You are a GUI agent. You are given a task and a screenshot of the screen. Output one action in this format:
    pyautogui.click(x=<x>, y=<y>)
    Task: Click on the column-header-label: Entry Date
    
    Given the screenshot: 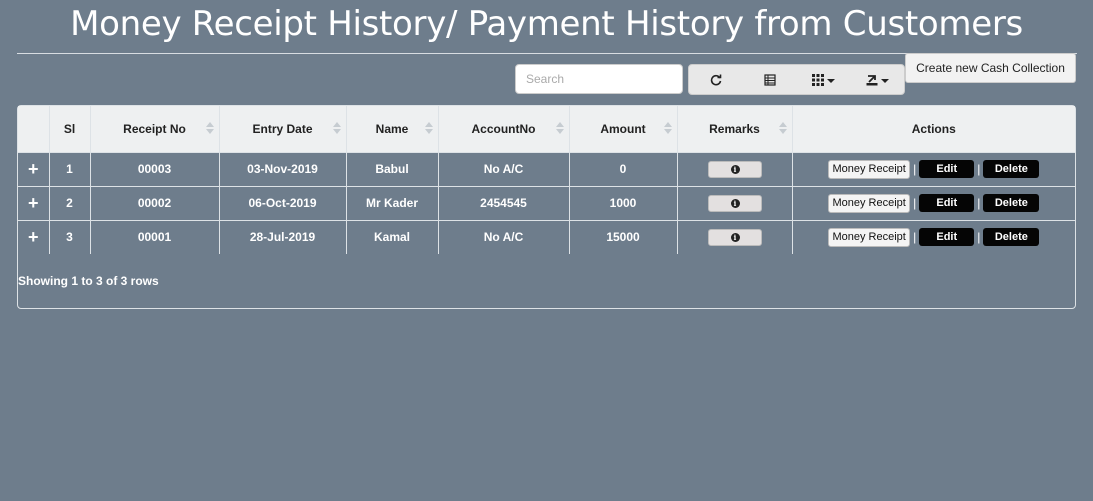 What is the action you would take?
    pyautogui.click(x=282, y=128)
    